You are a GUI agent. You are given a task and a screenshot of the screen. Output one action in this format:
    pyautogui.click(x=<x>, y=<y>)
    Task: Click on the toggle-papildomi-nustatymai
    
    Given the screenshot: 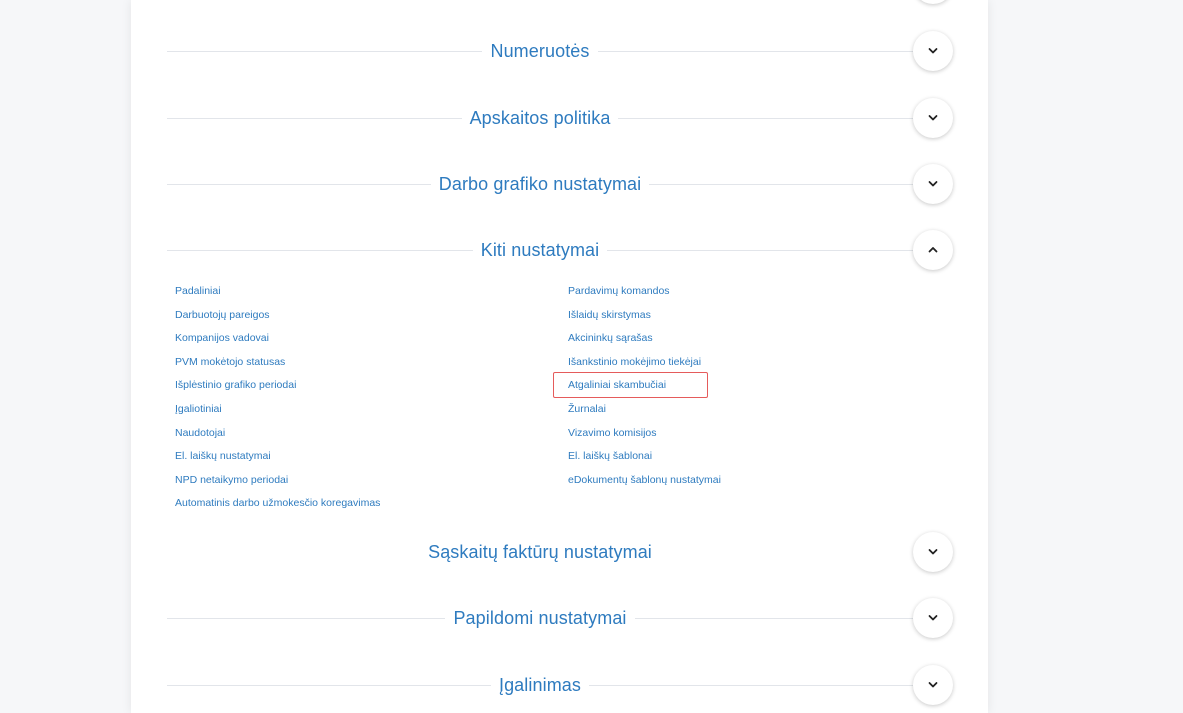 What is the action you would take?
    pyautogui.click(x=933, y=618)
    